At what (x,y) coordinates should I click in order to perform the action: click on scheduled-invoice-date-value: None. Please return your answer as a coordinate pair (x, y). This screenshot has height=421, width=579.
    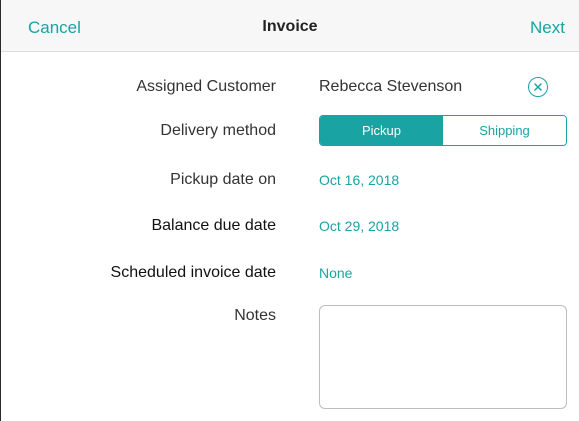
    Looking at the image, I should click on (335, 273).